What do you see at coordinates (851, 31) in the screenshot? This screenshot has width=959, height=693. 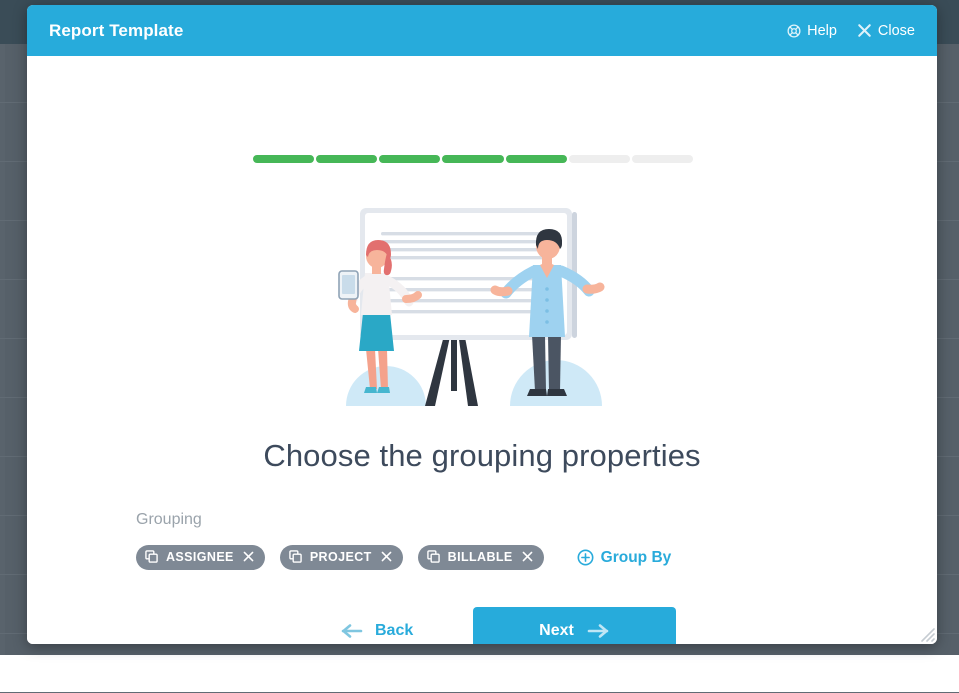 I see `modal-header-actions: Help Close` at bounding box center [851, 31].